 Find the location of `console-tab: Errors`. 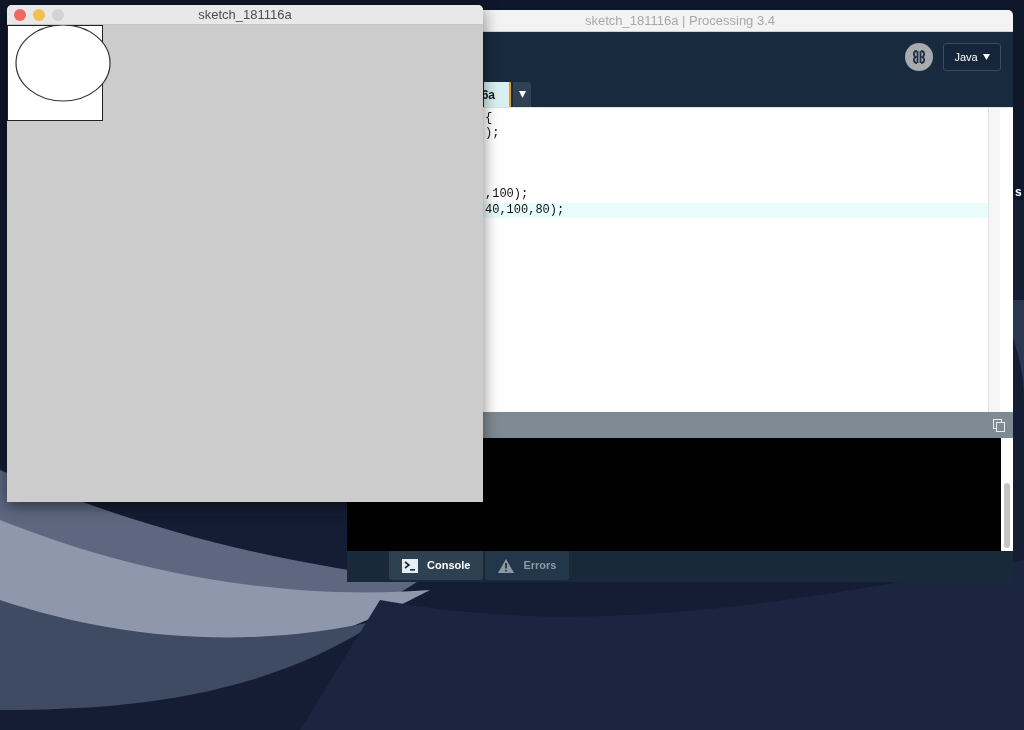

console-tab: Errors is located at coordinates (527, 565).